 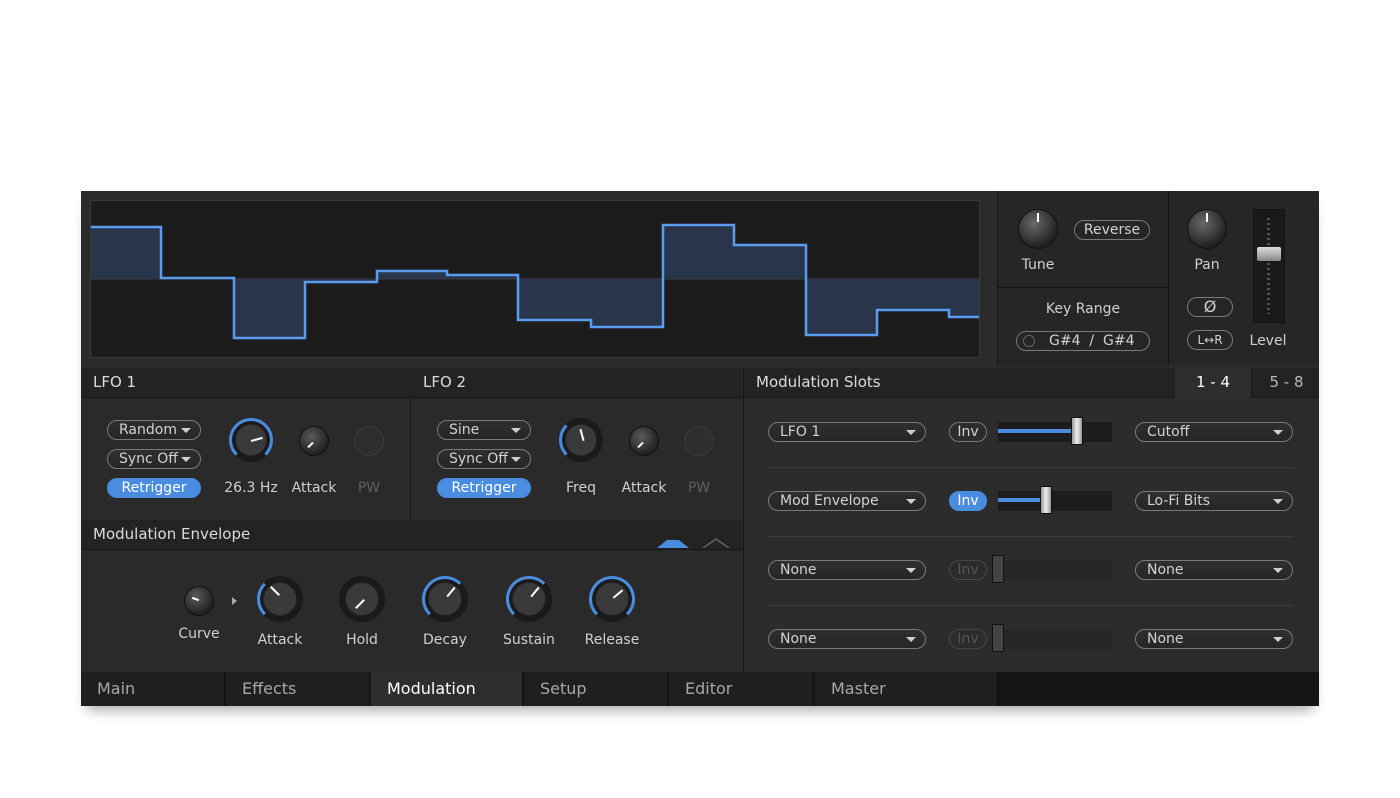 I want to click on lfo1-freq-value: 26.3 Hz, so click(x=251, y=488).